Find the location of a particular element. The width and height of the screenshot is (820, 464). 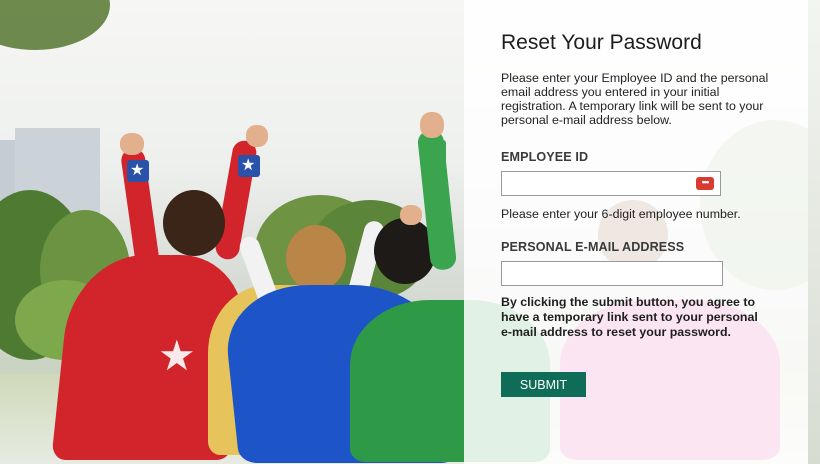

password-manager-icon: ••• is located at coordinates (705, 183).